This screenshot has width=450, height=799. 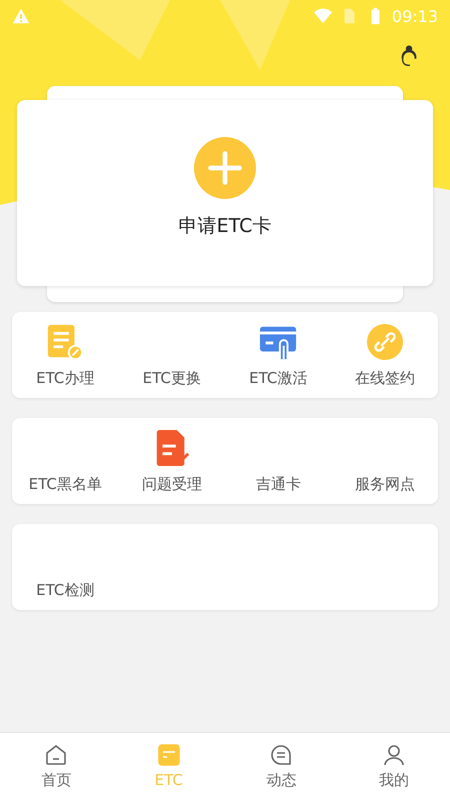 What do you see at coordinates (171, 355) in the screenshot?
I see `menu-item: ETC更换` at bounding box center [171, 355].